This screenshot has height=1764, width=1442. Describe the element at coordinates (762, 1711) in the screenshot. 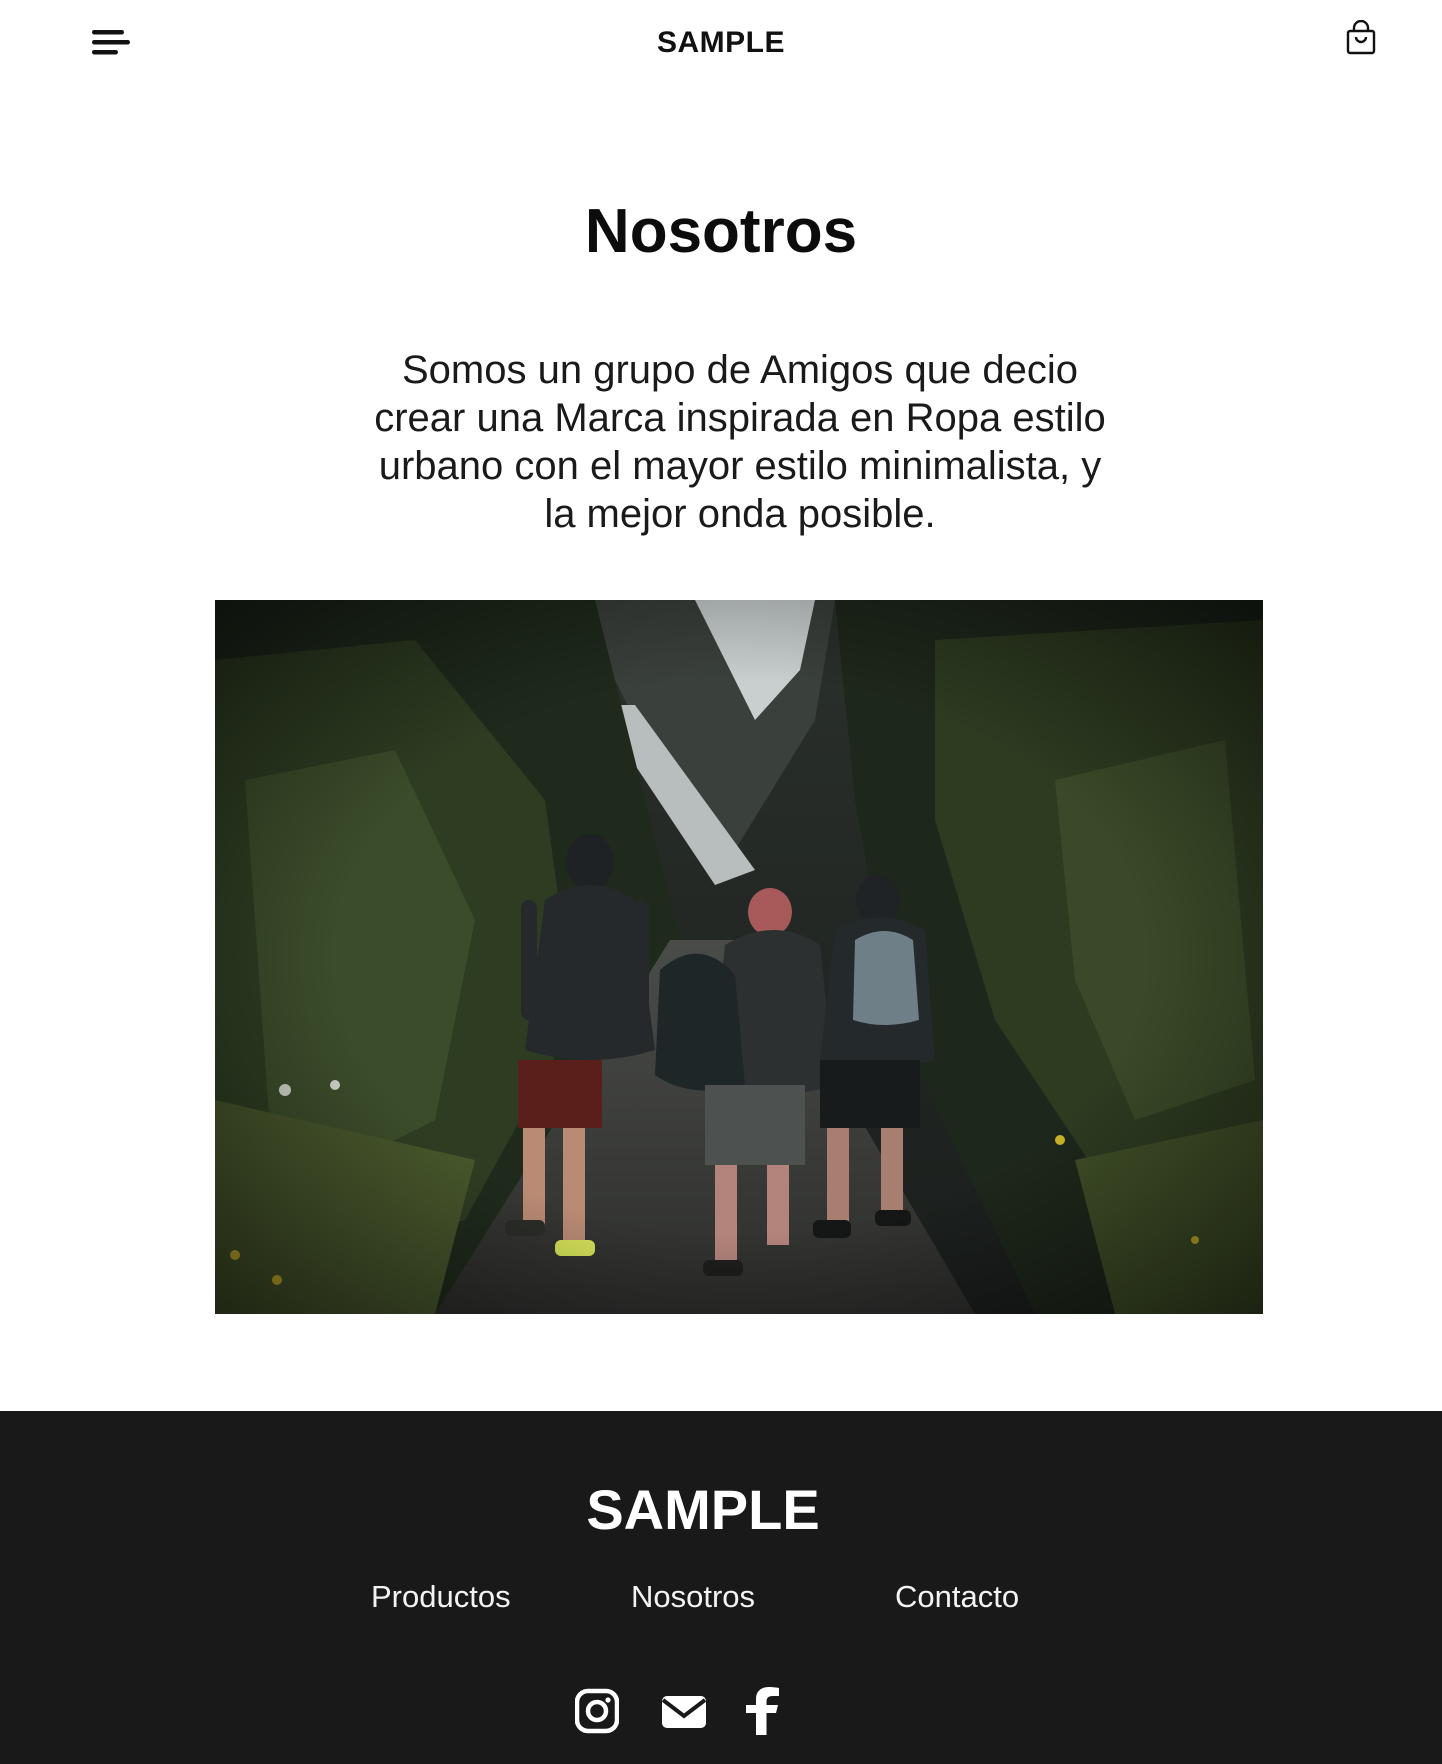

I see `facebook-icon` at that location.